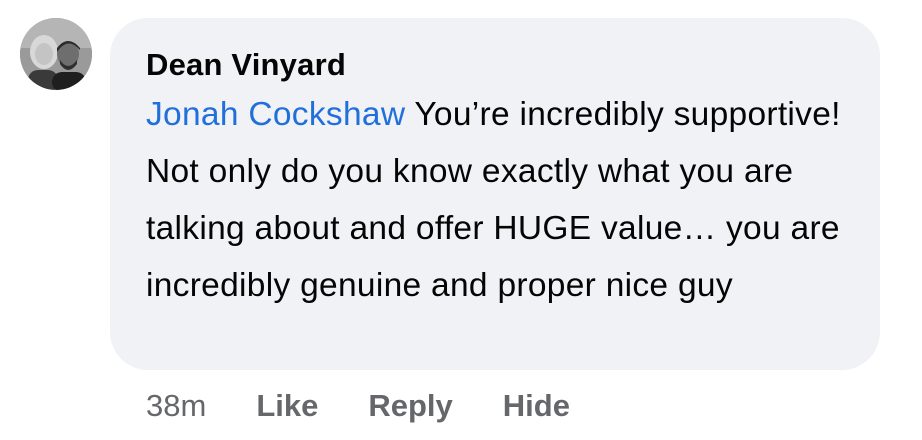  Describe the element at coordinates (275, 114) in the screenshot. I see `mention-link: Jonah Cockshaw` at that location.